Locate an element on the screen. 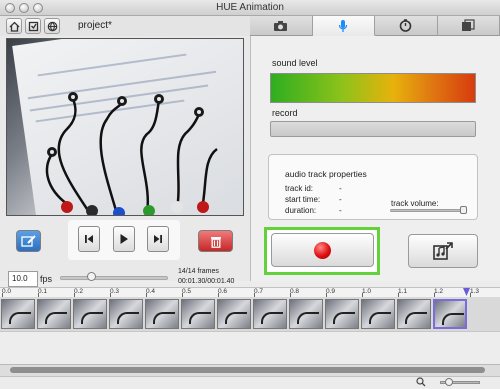 The image size is (500, 389). audio-track-area is located at coordinates (250, 347).